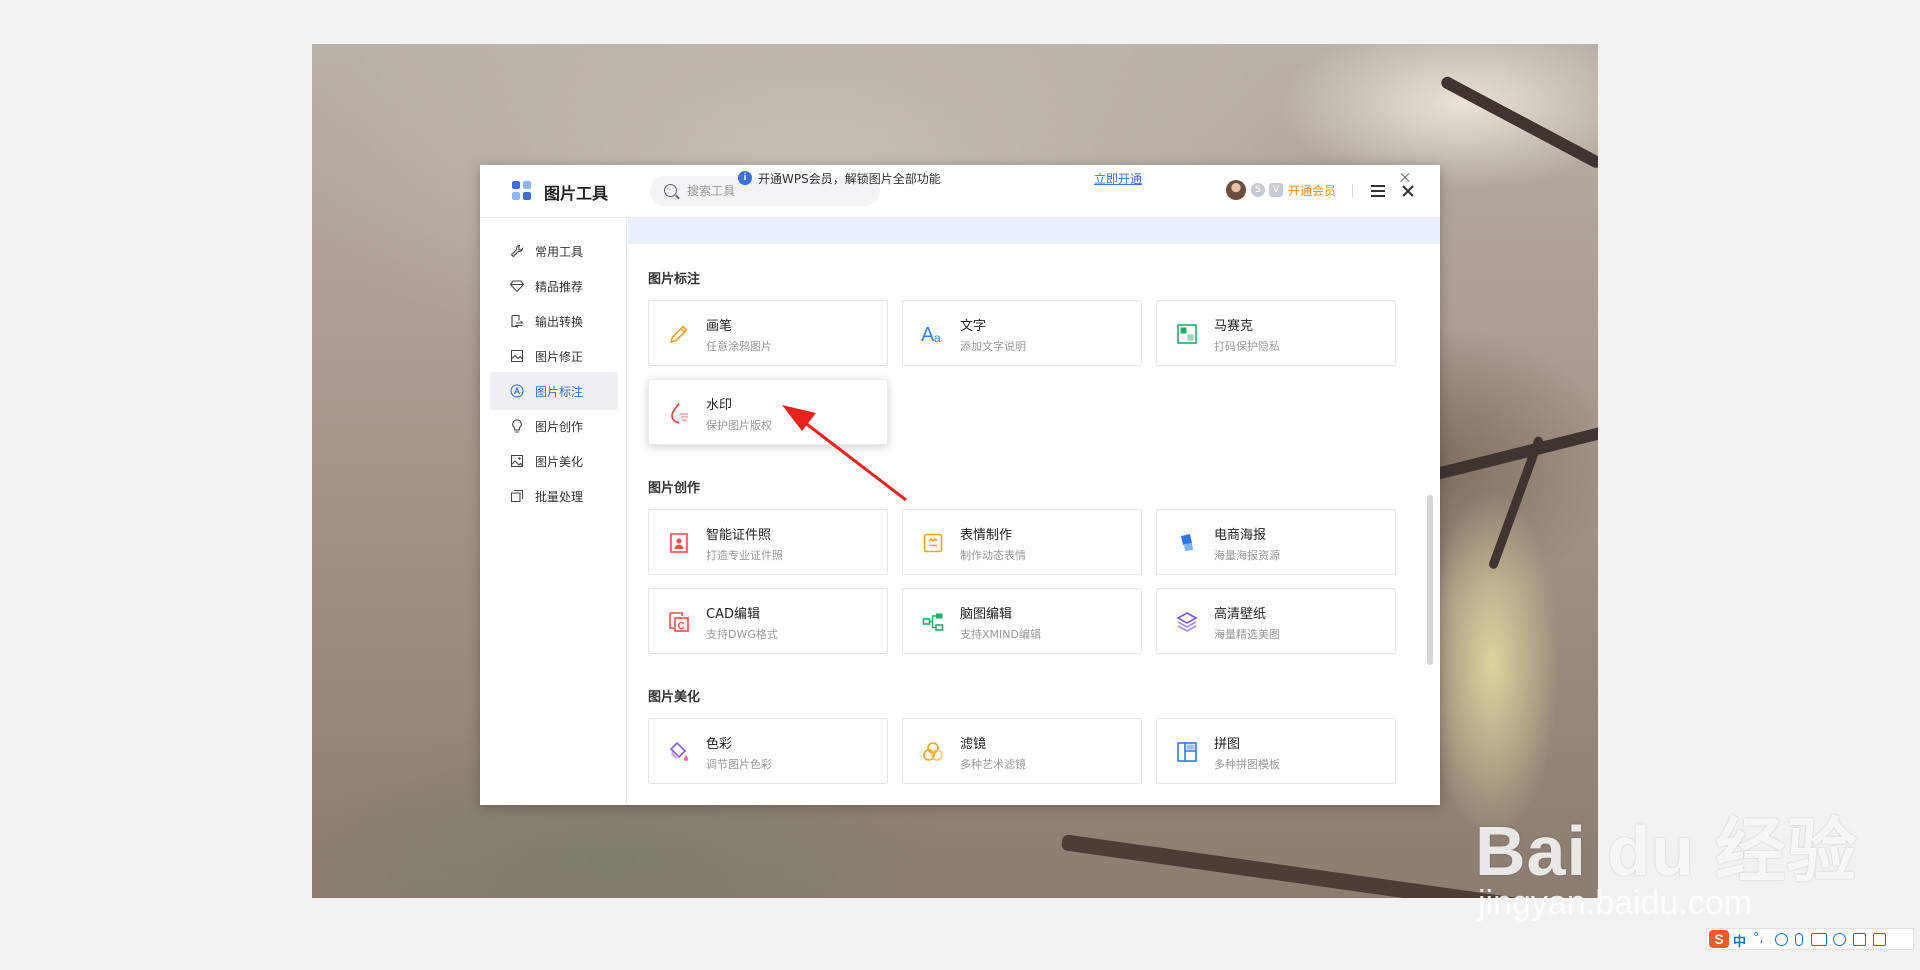 The image size is (1920, 970). I want to click on poster-icon, so click(1187, 543).